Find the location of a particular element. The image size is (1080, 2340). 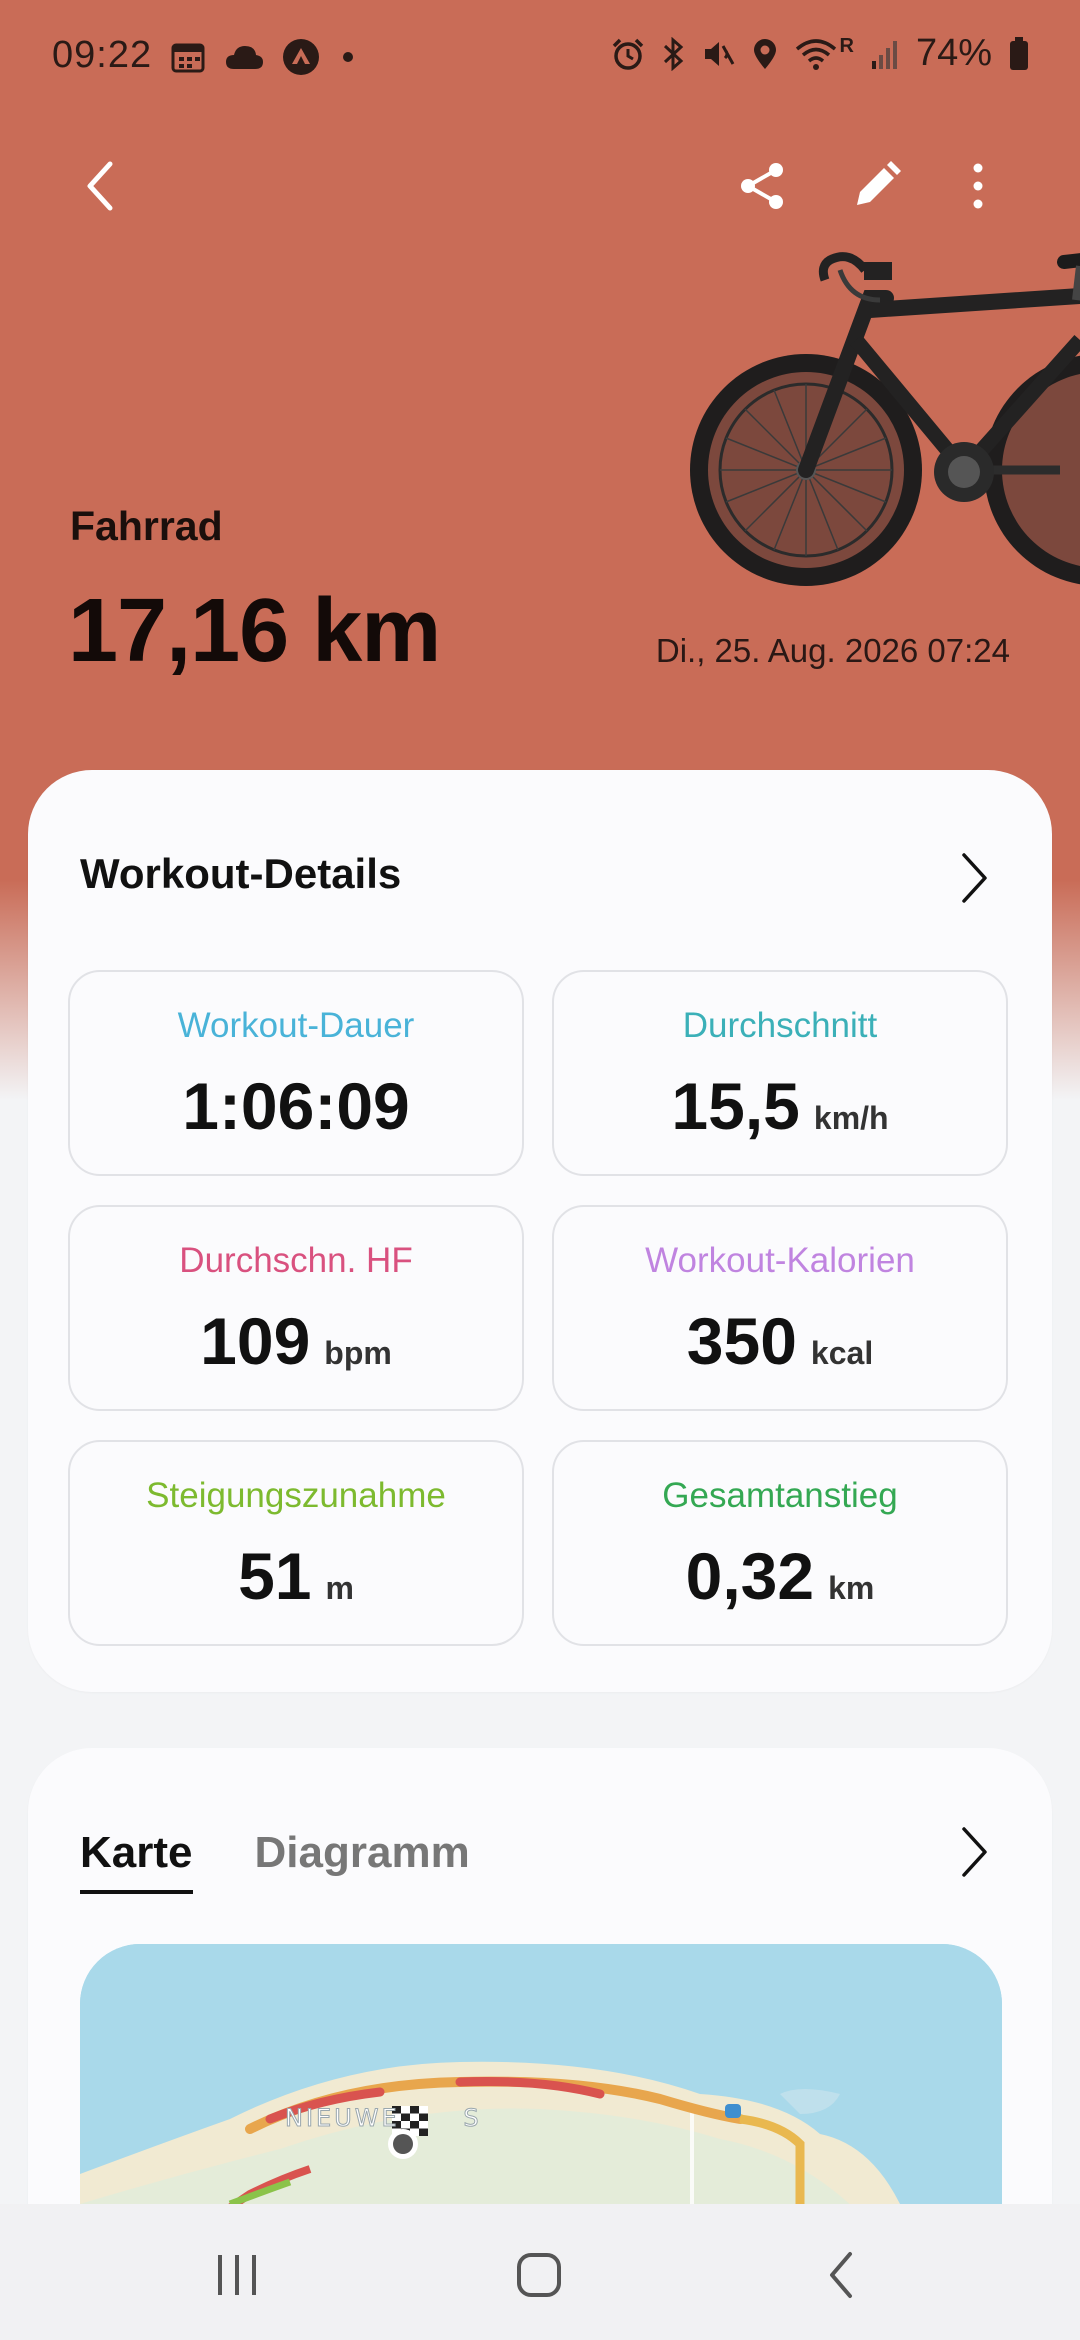

battery-percentage: 74% is located at coordinates (953, 53).